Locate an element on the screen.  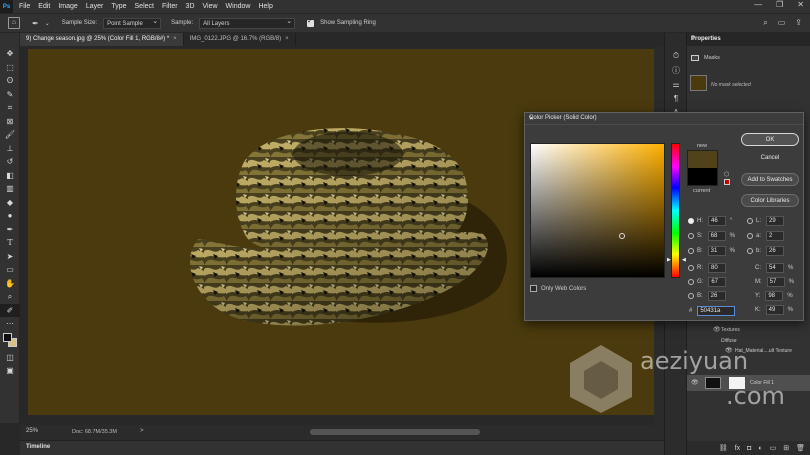
r-radio is located at coordinates (691, 268).